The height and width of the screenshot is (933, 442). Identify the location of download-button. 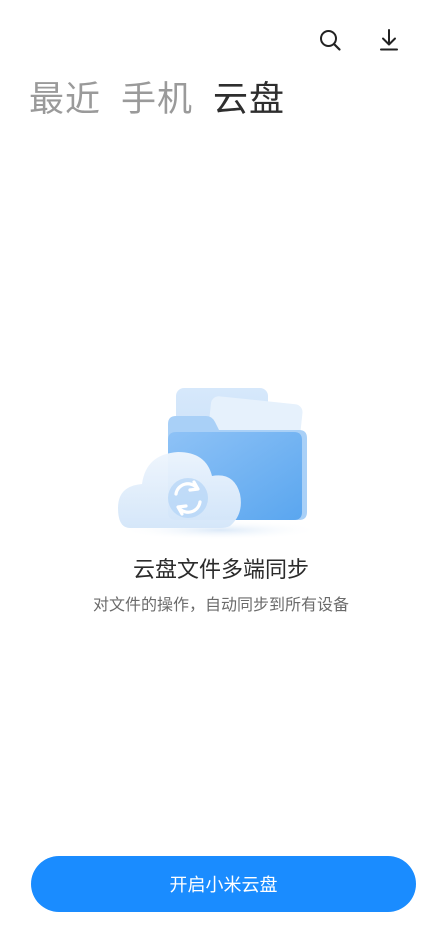
(389, 40).